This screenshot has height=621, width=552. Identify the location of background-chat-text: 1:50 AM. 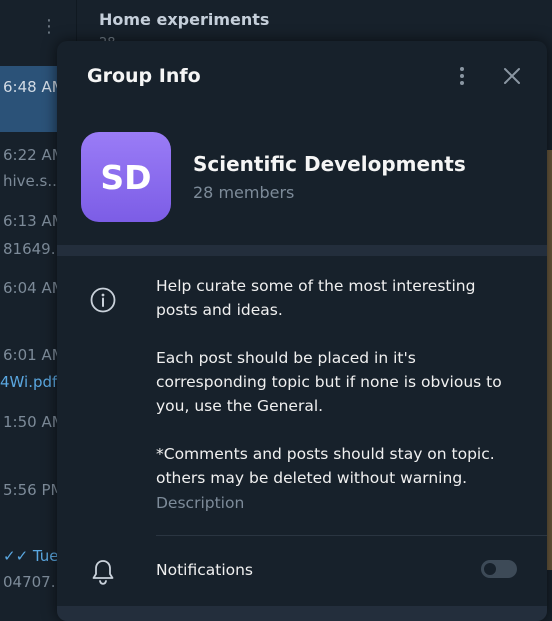
(34, 422).